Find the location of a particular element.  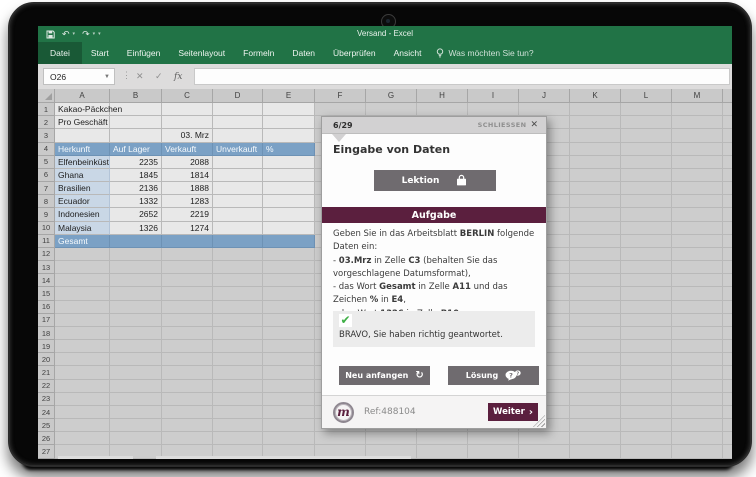

cell-C23 is located at coordinates (187, 399).